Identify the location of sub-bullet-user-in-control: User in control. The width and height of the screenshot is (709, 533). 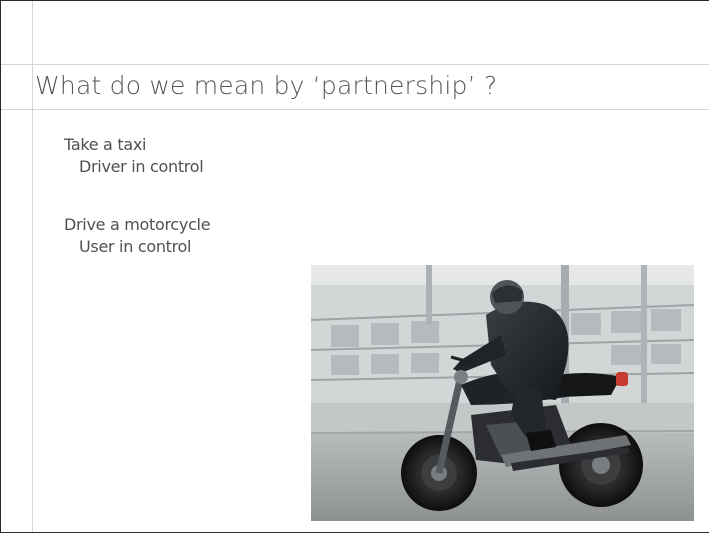
(135, 246).